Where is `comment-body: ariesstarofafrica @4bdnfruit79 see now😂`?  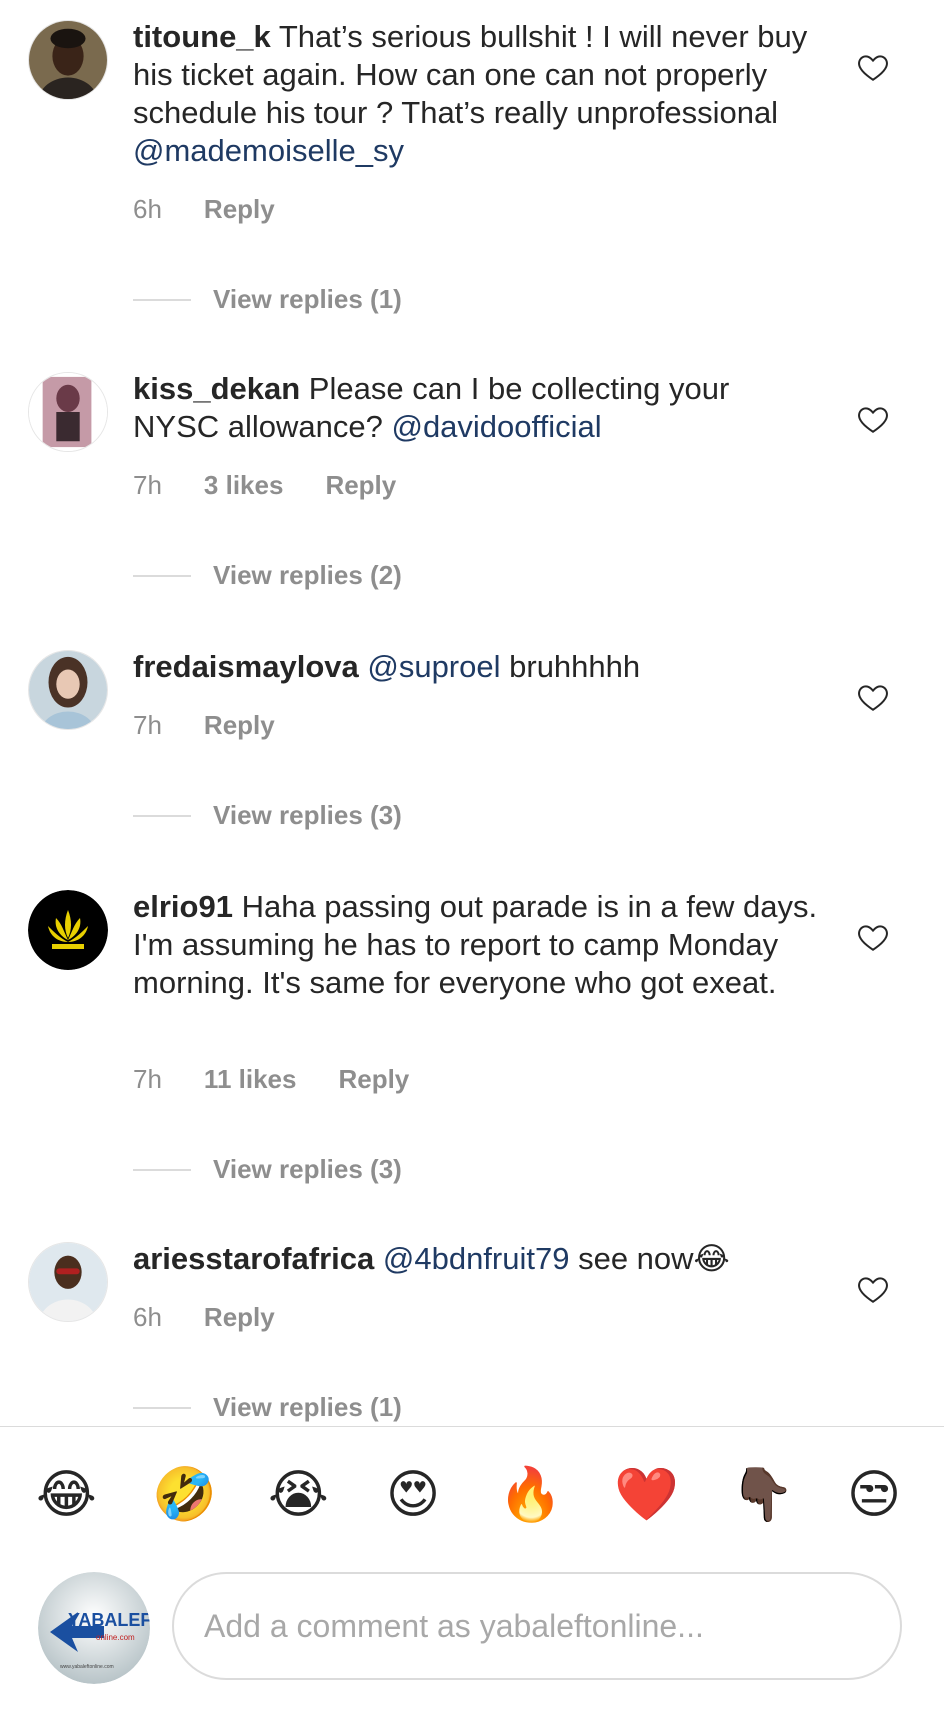 comment-body: ariesstarofafrica @4bdnfruit79 see now😂 is located at coordinates (478, 1259).